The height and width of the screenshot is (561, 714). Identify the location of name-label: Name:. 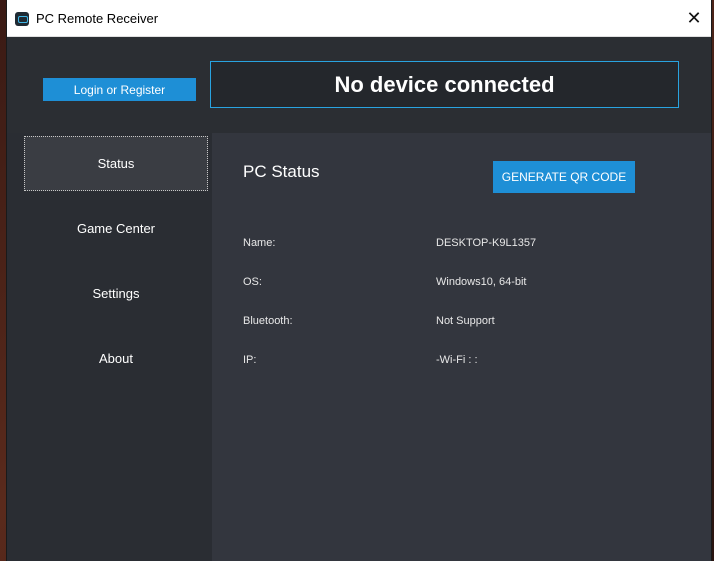
(259, 243).